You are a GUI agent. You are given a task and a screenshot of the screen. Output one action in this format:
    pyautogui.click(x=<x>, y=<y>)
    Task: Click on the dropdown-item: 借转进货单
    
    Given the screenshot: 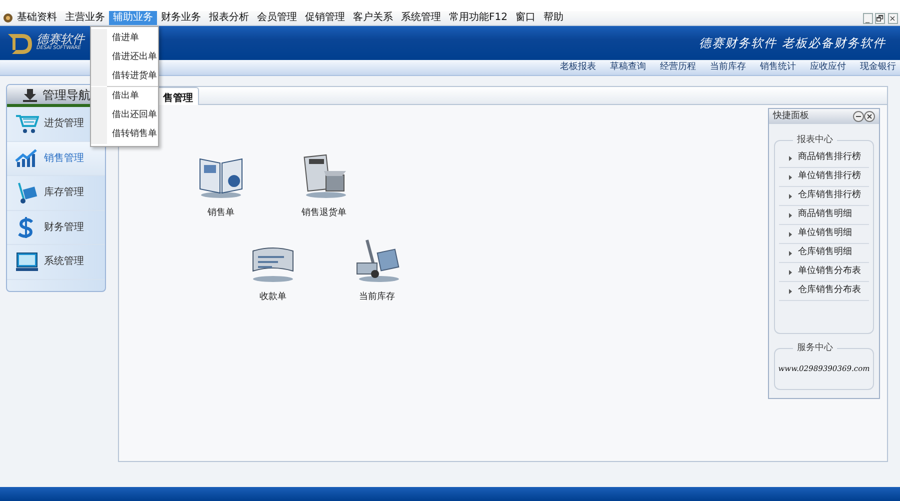 What is the action you would take?
    pyautogui.click(x=124, y=76)
    